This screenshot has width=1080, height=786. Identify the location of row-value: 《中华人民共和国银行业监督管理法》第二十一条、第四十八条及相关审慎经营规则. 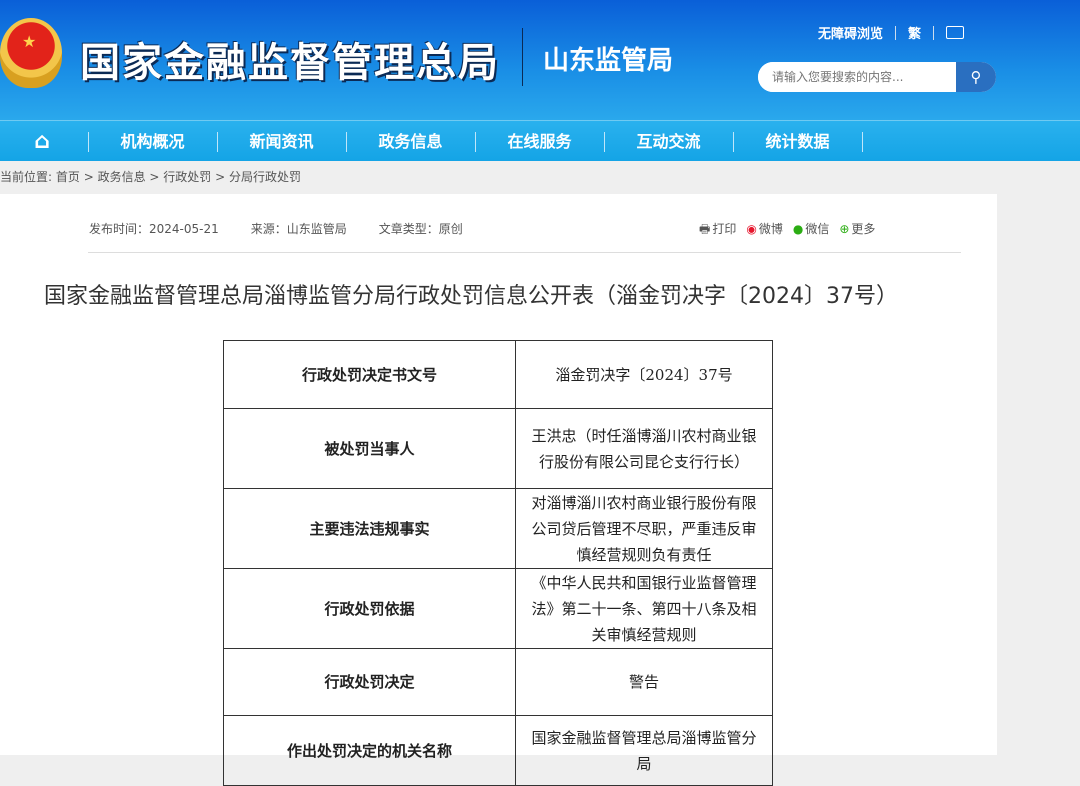
(644, 608).